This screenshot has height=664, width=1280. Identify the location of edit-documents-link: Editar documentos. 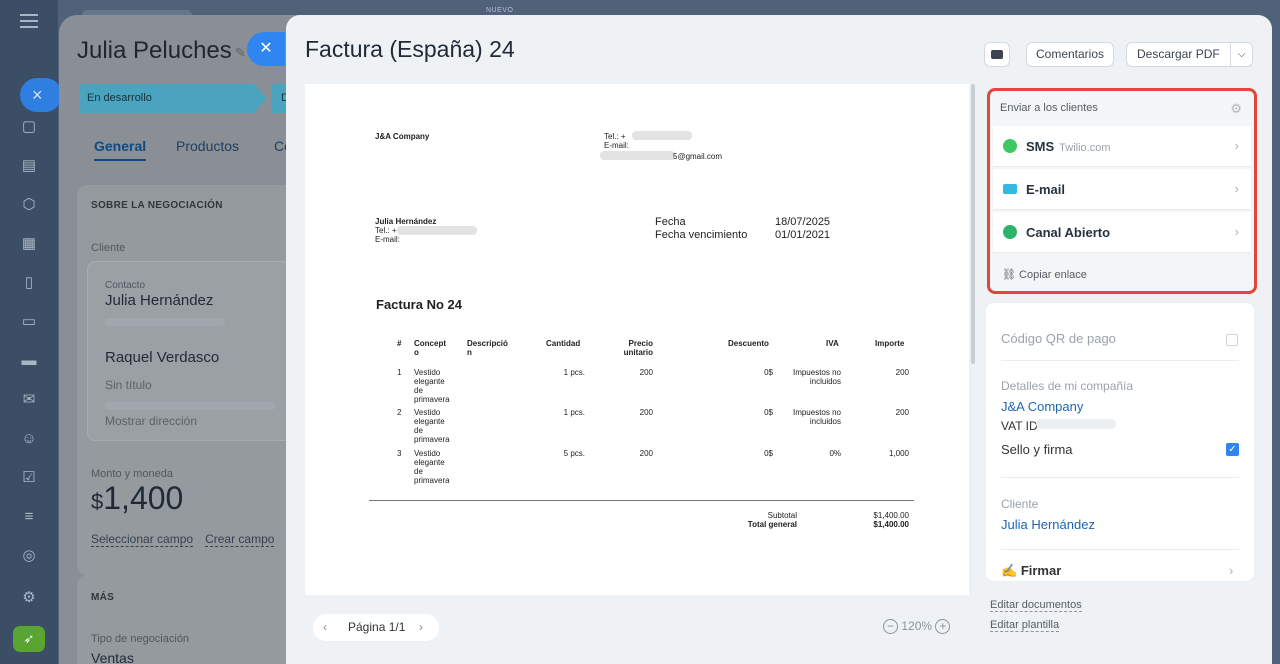
(1036, 605).